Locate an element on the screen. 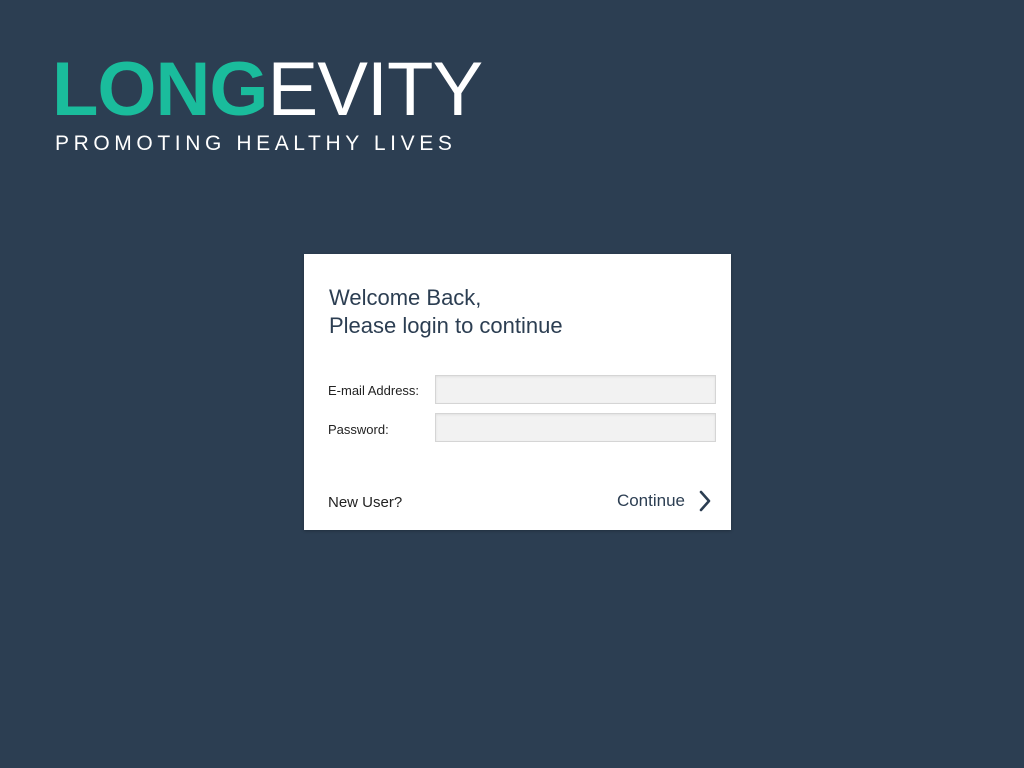 The height and width of the screenshot is (768, 1024). brand-logo: LONGEVITY PROMOTING HEALTHY LIVES is located at coordinates (267, 104).